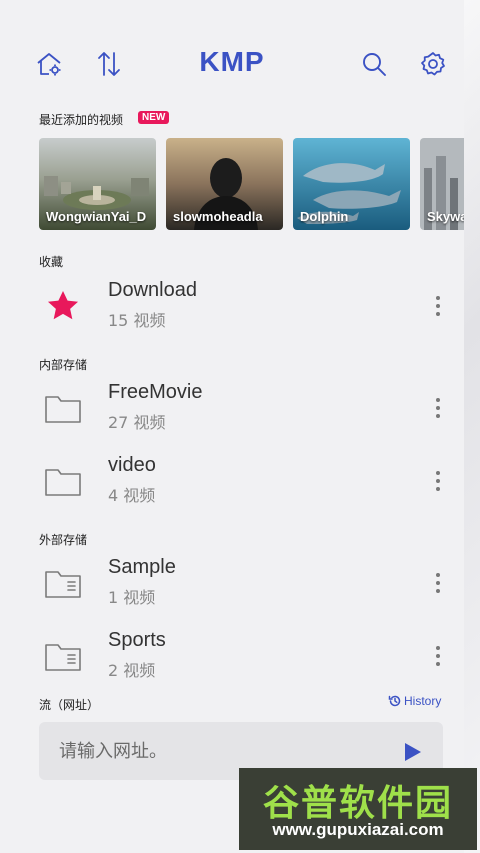  Describe the element at coordinates (224, 751) in the screenshot. I see `url-input` at that location.